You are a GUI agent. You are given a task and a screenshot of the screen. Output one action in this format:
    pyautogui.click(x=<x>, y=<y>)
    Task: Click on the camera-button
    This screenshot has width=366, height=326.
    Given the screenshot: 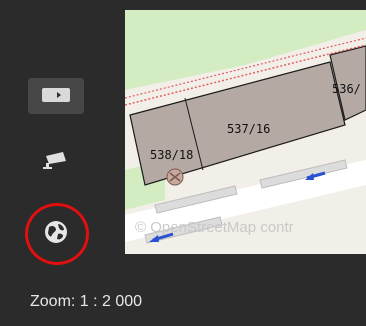 What is the action you would take?
    pyautogui.click(x=56, y=162)
    